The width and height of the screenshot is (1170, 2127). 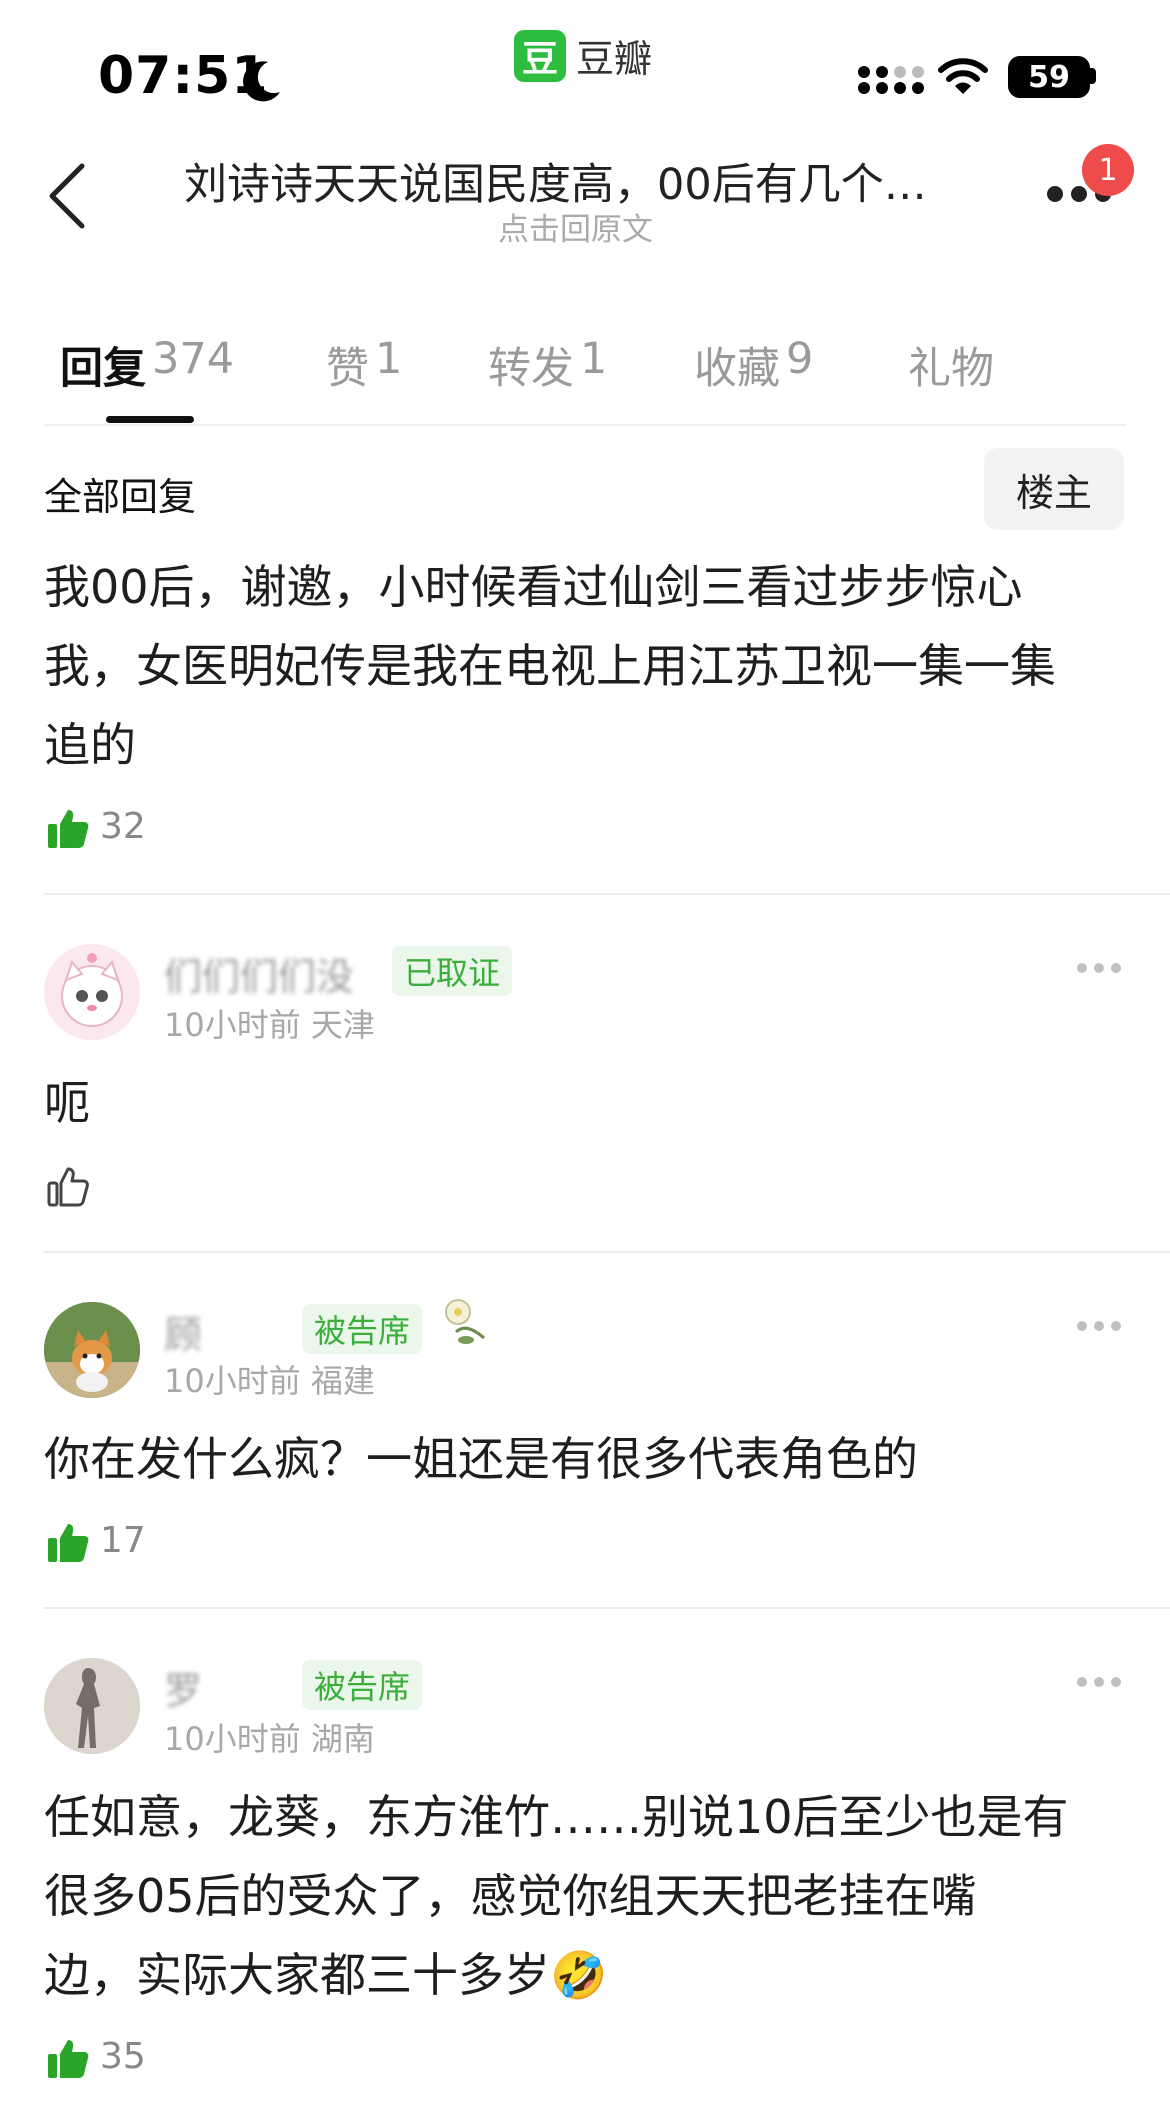 What do you see at coordinates (531, 369) in the screenshot?
I see `tab-label: 转发` at bounding box center [531, 369].